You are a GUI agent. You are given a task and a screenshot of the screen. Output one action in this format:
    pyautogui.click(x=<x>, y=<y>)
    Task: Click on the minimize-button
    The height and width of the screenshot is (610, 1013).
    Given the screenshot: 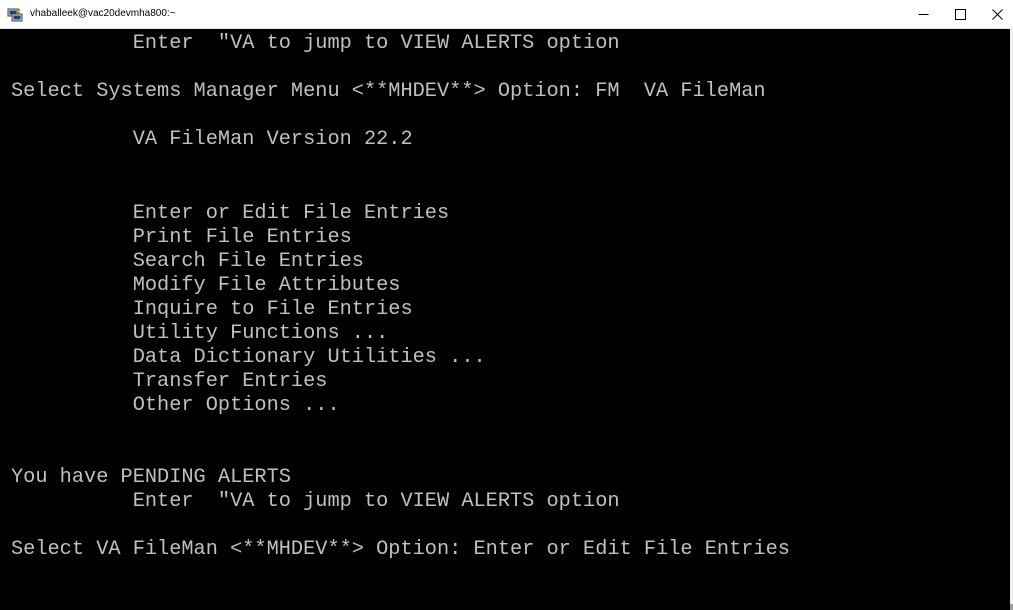 What is the action you would take?
    pyautogui.click(x=923, y=14)
    